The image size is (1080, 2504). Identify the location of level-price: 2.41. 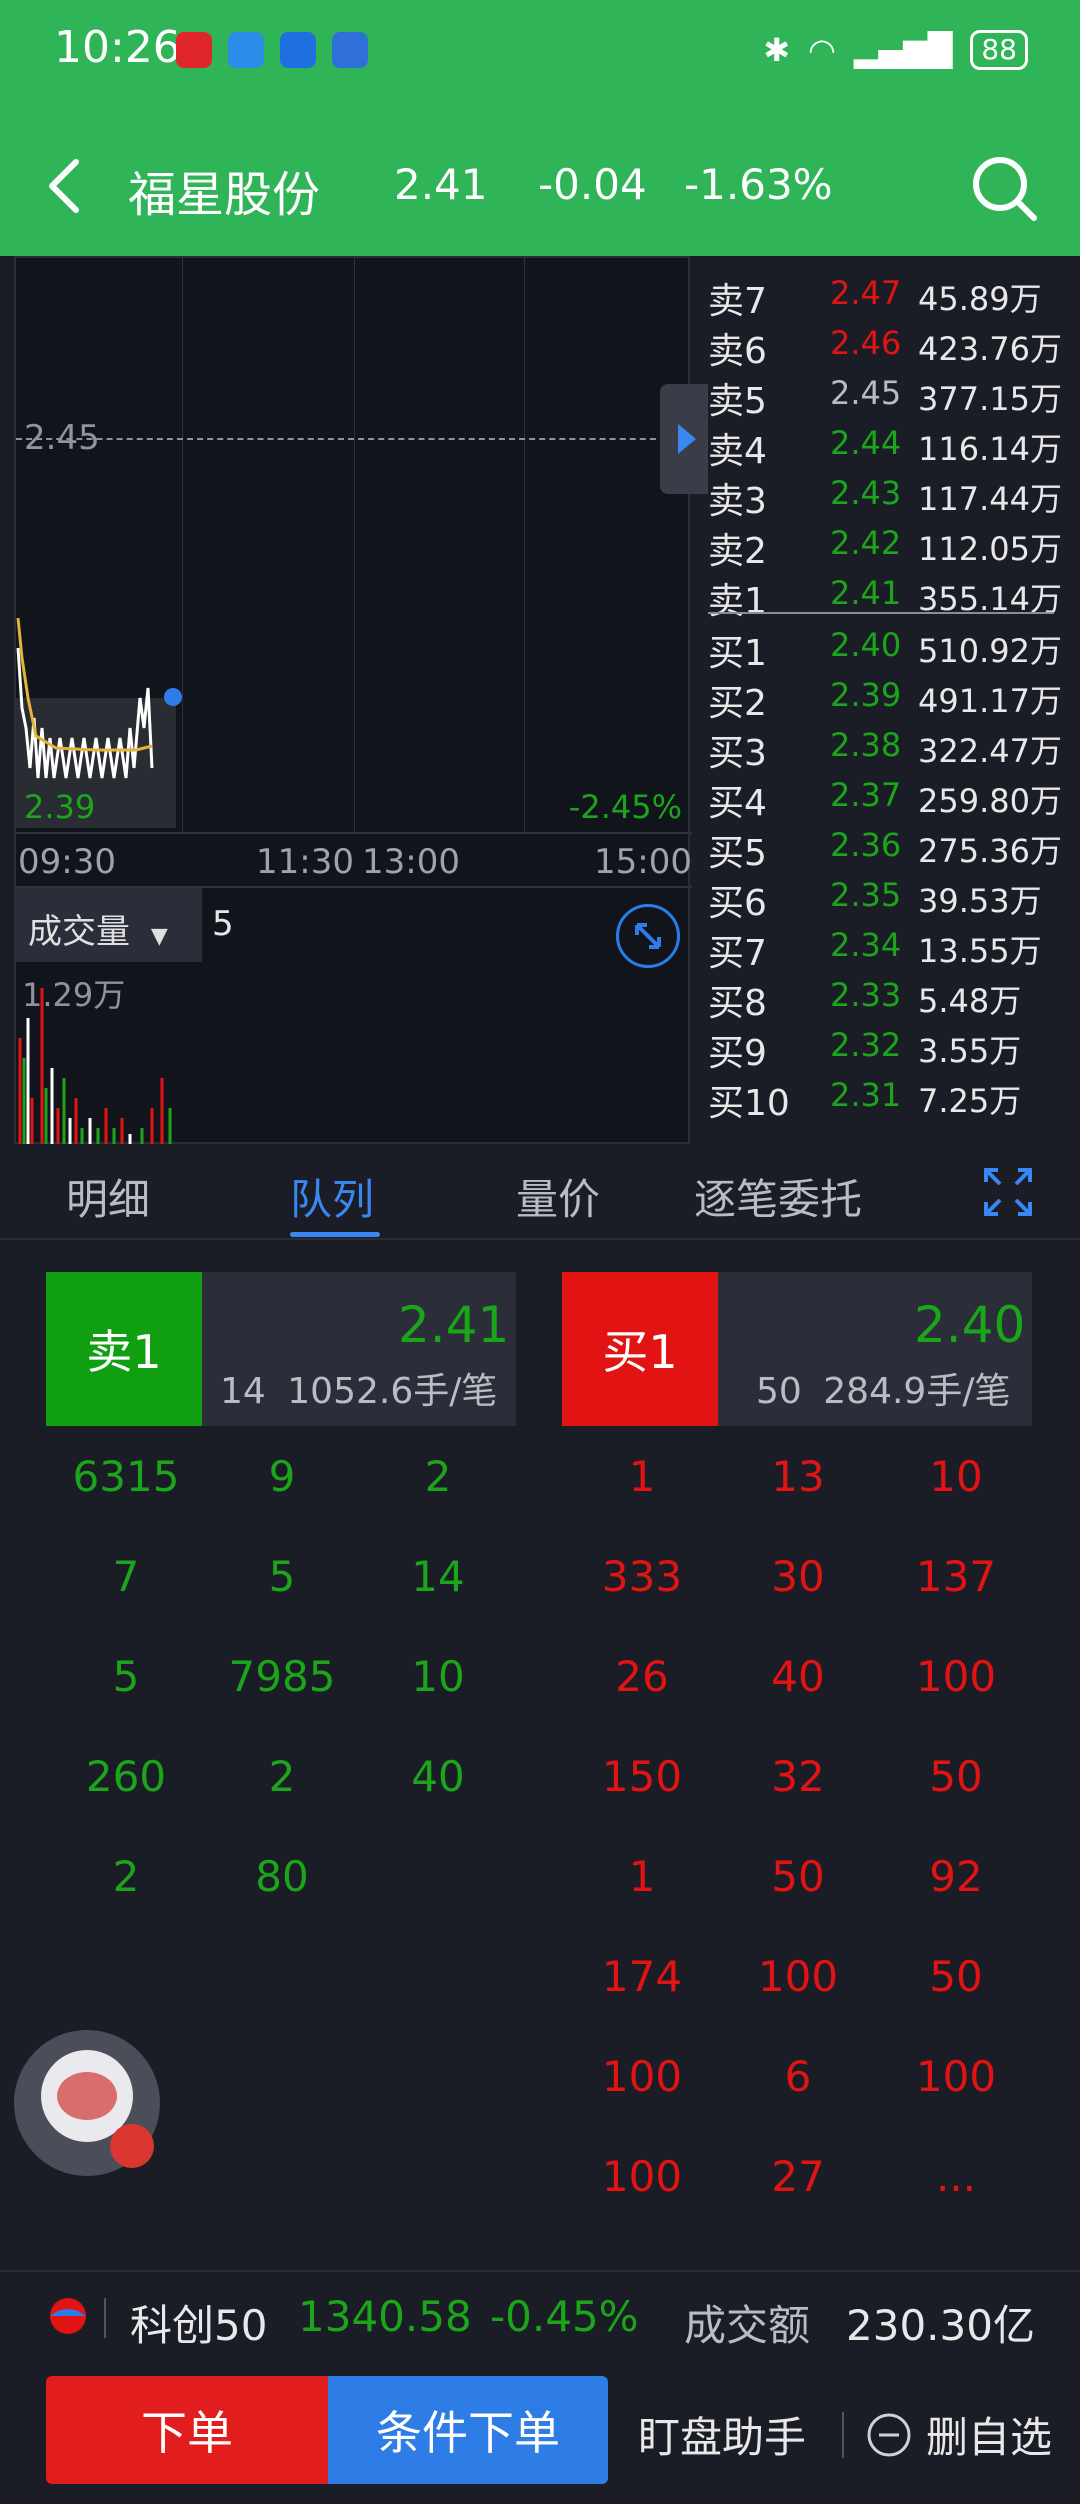
(866, 593).